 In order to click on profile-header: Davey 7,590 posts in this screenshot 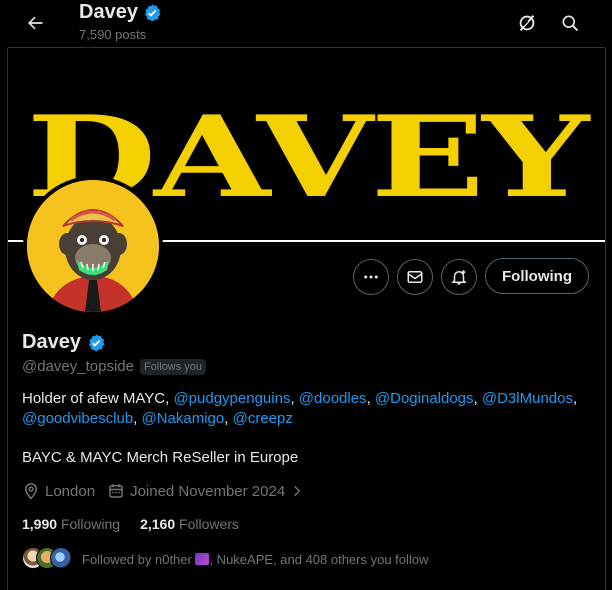, I will do `click(306, 24)`.